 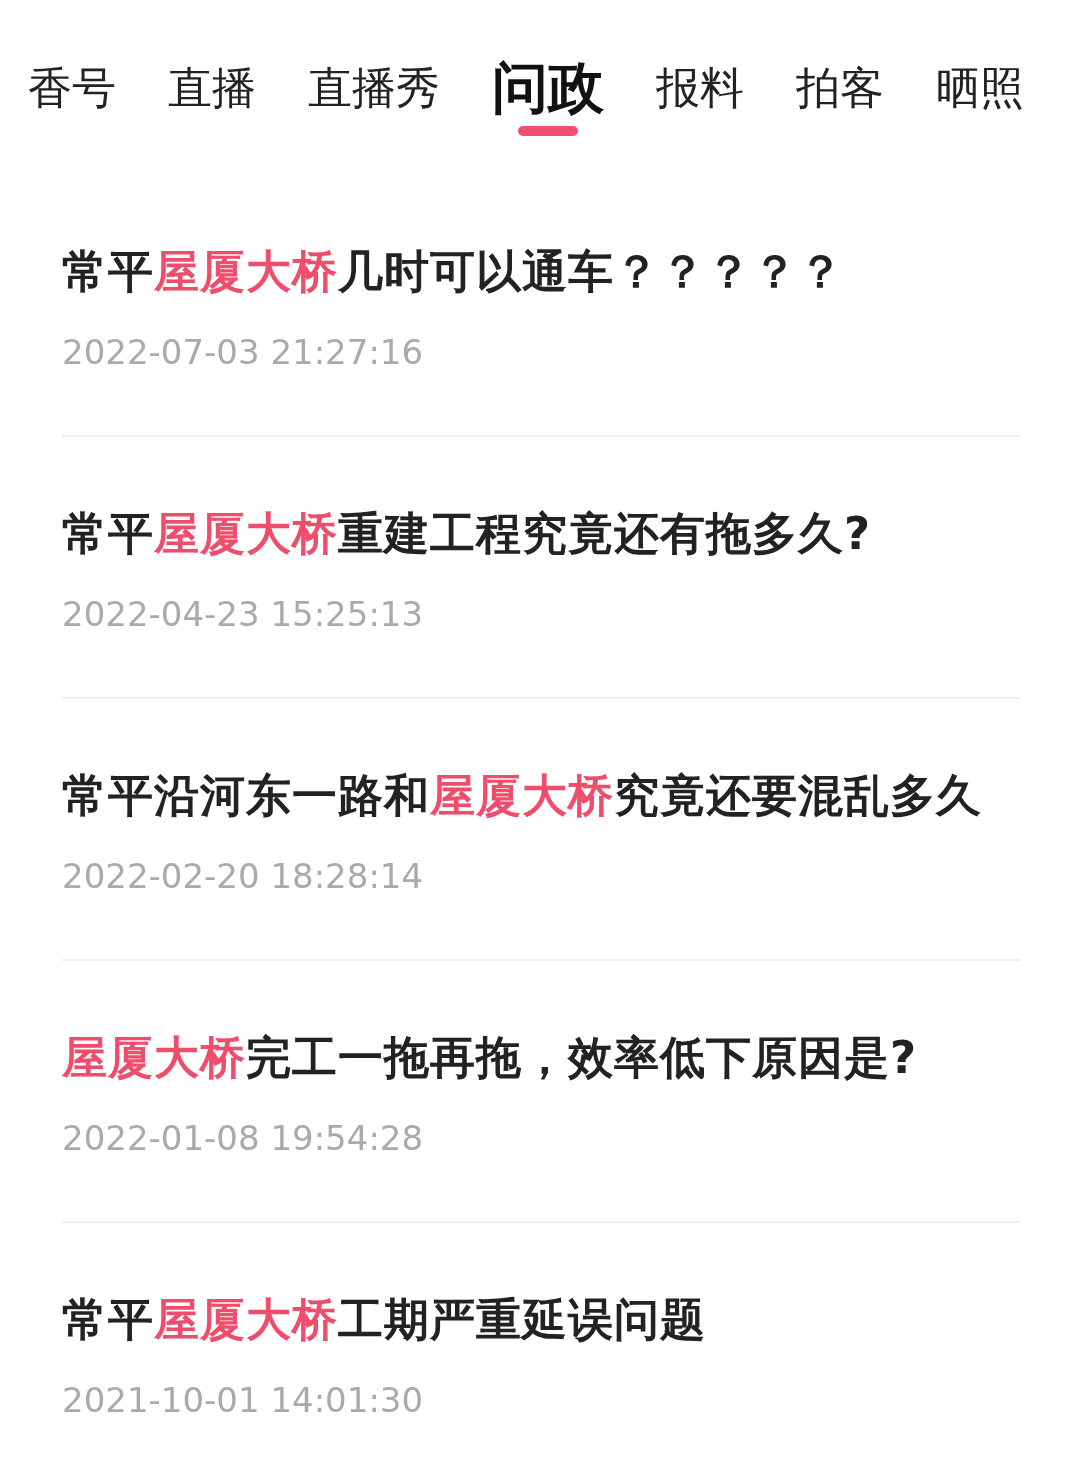 I want to click on post-title: 常平屋厦大桥工期严重延误问题, so click(x=541, y=1320).